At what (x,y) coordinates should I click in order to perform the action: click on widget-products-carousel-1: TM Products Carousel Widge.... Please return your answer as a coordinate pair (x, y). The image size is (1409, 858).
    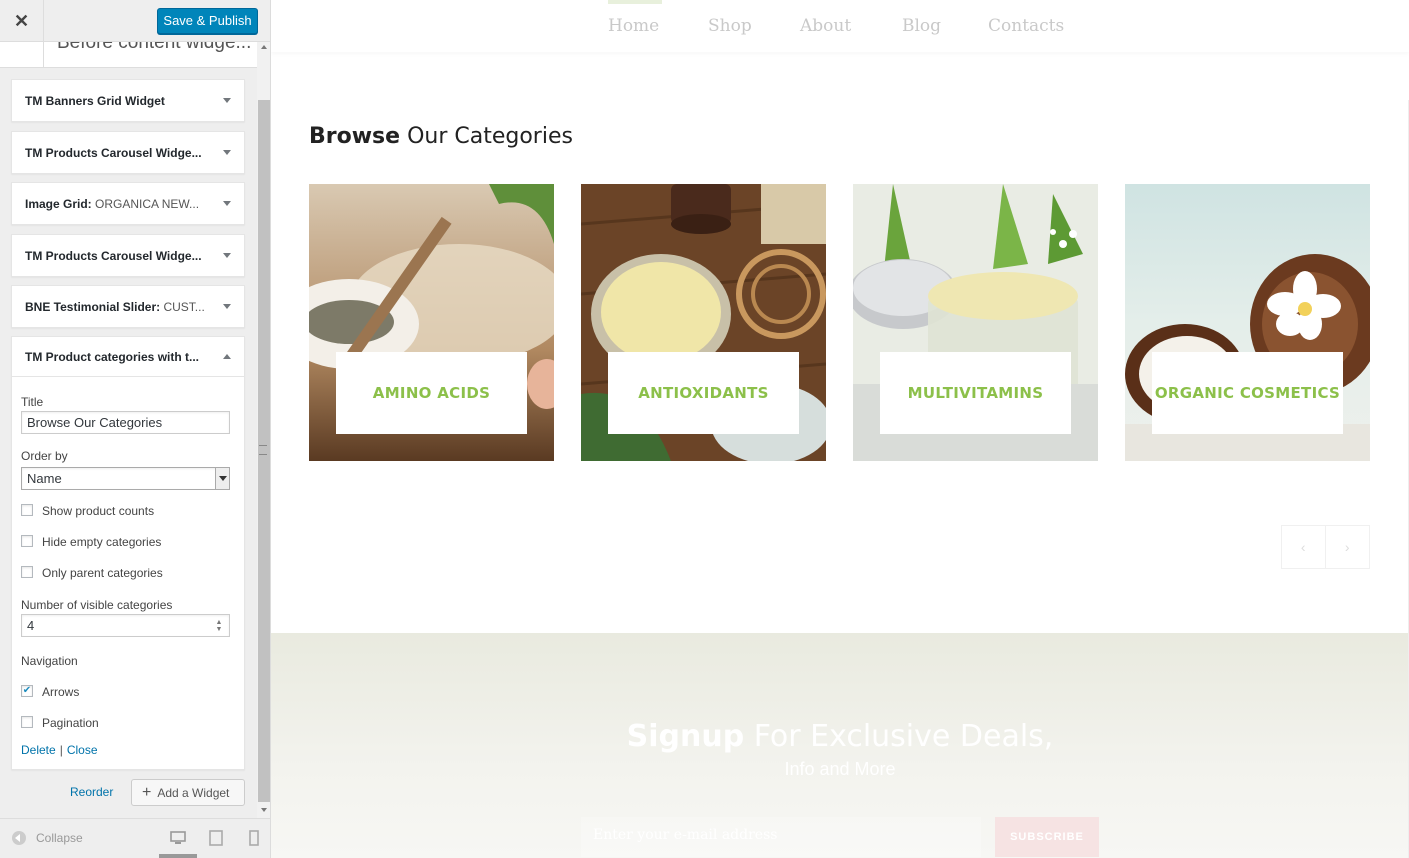
    Looking at the image, I should click on (128, 152).